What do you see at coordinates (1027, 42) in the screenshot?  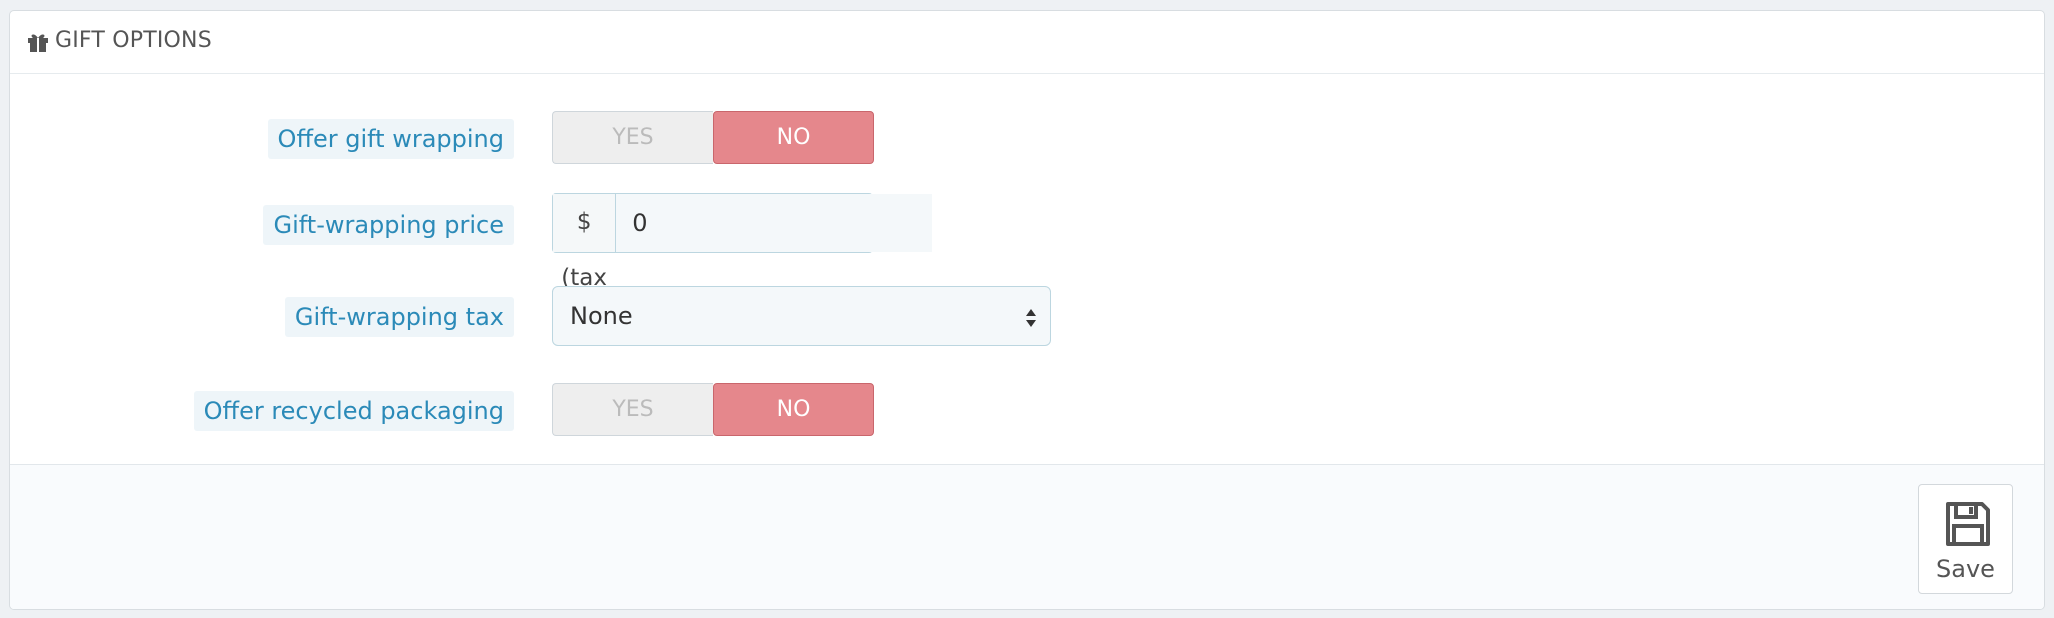 I see `panel-header: GIFT OPTIONS` at bounding box center [1027, 42].